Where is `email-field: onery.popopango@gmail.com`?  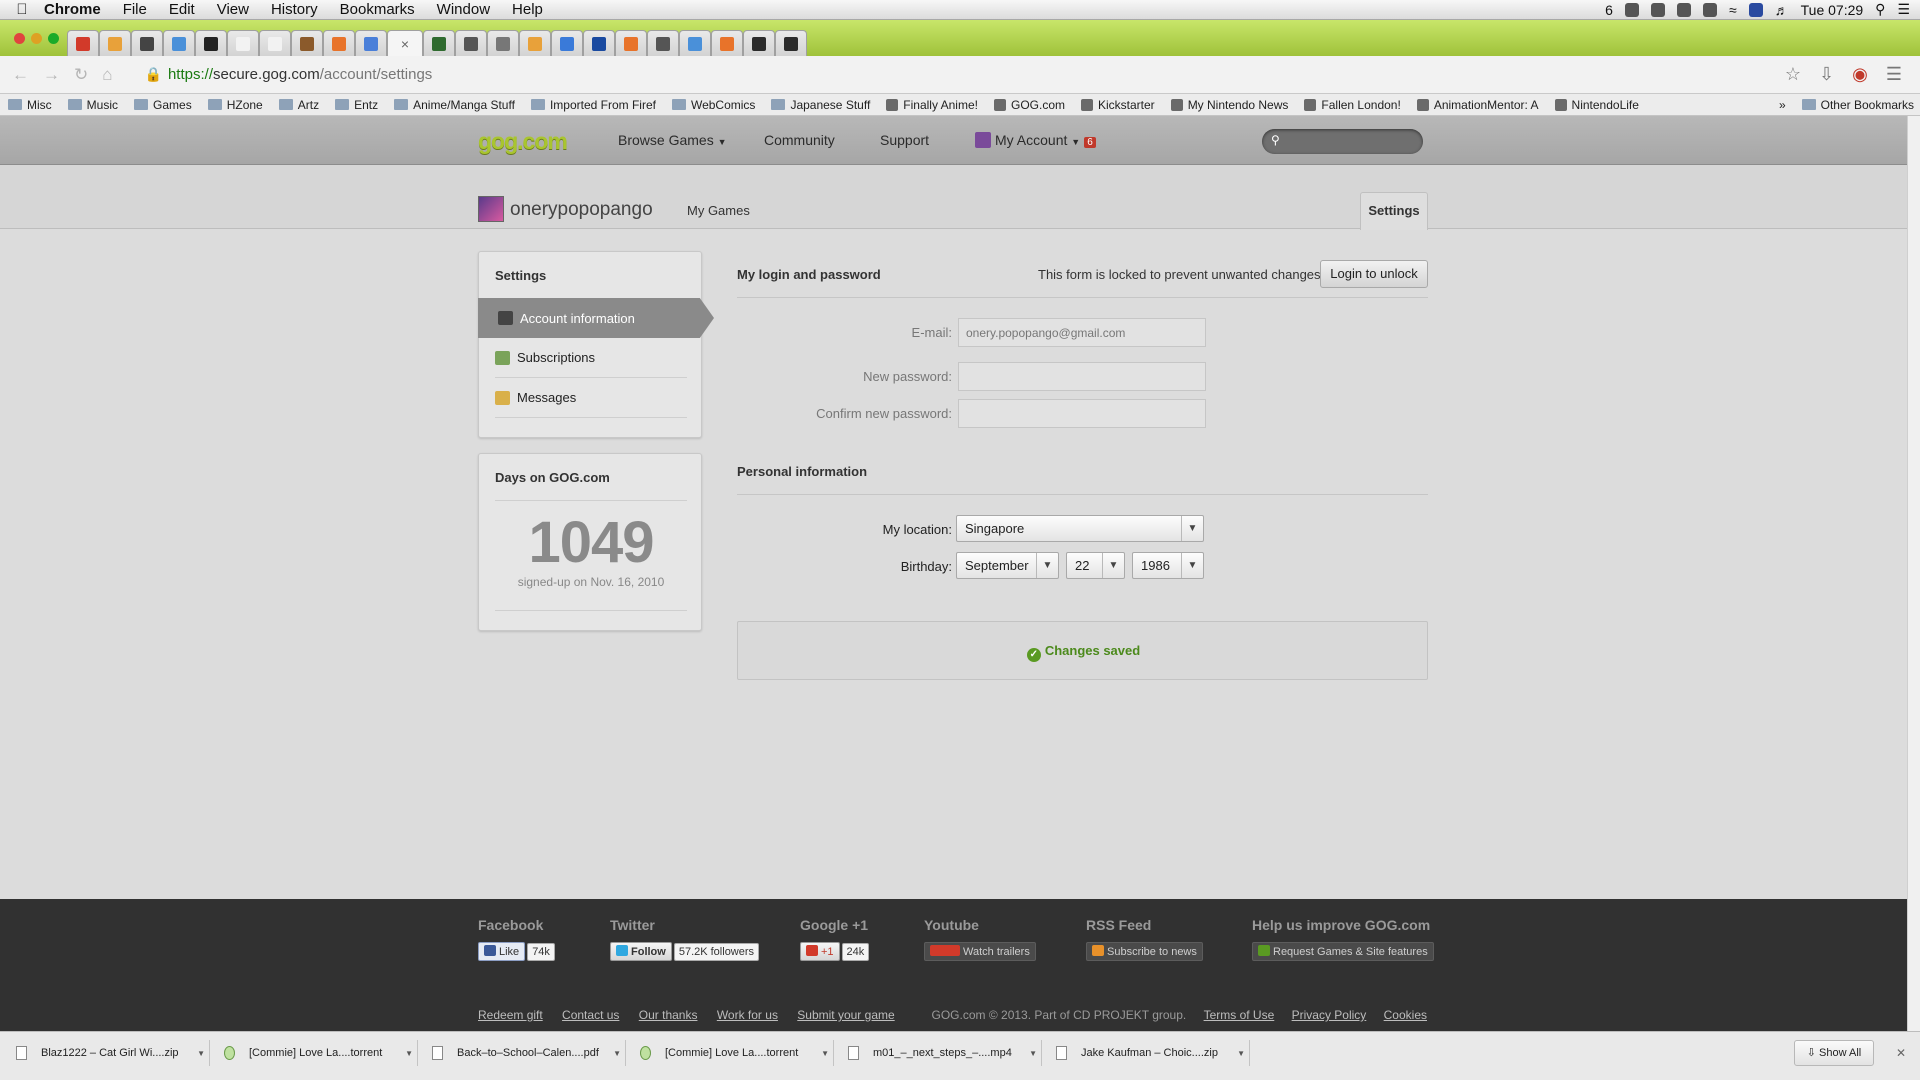
email-field: onery.popopango@gmail.com is located at coordinates (1082, 332).